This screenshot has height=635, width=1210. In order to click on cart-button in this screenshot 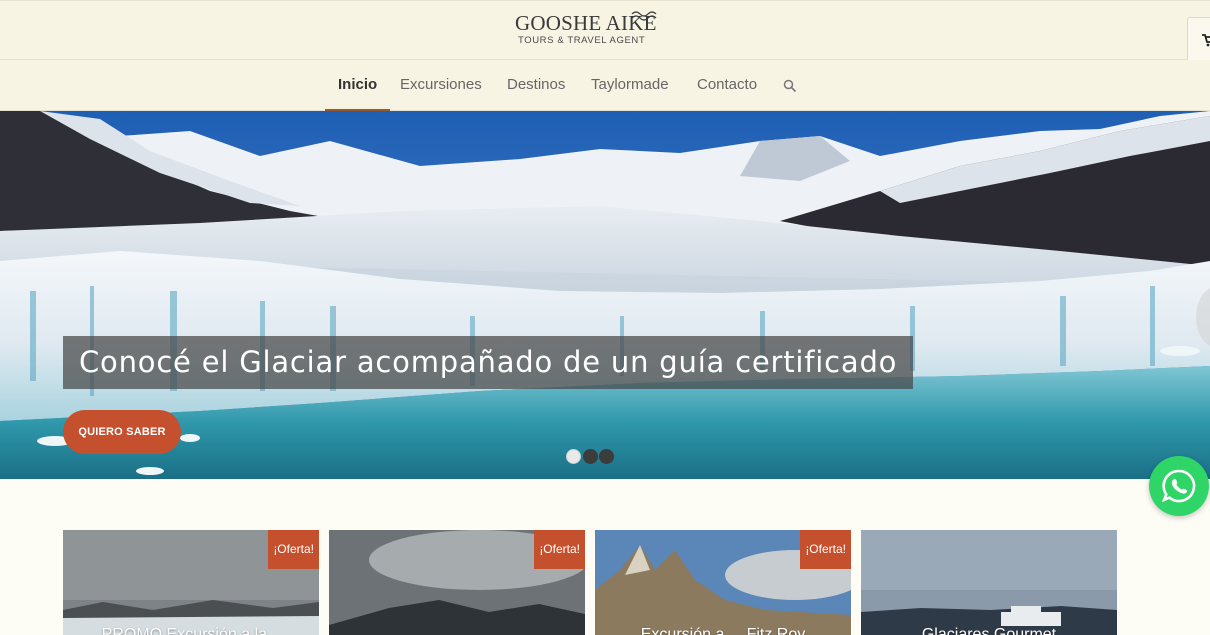, I will do `click(1198, 40)`.